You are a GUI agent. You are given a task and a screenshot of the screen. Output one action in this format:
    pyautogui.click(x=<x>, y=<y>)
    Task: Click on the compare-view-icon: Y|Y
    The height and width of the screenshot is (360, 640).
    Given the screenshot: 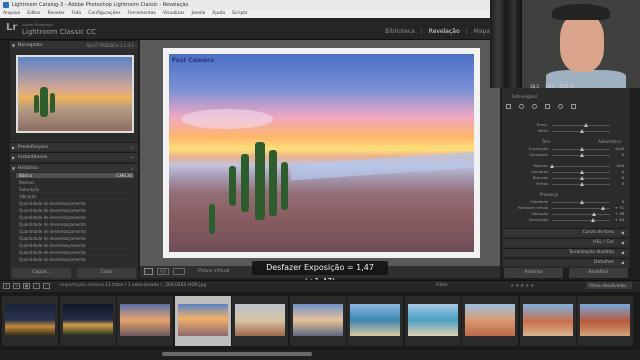 What is the action you would take?
    pyautogui.click(x=163, y=271)
    